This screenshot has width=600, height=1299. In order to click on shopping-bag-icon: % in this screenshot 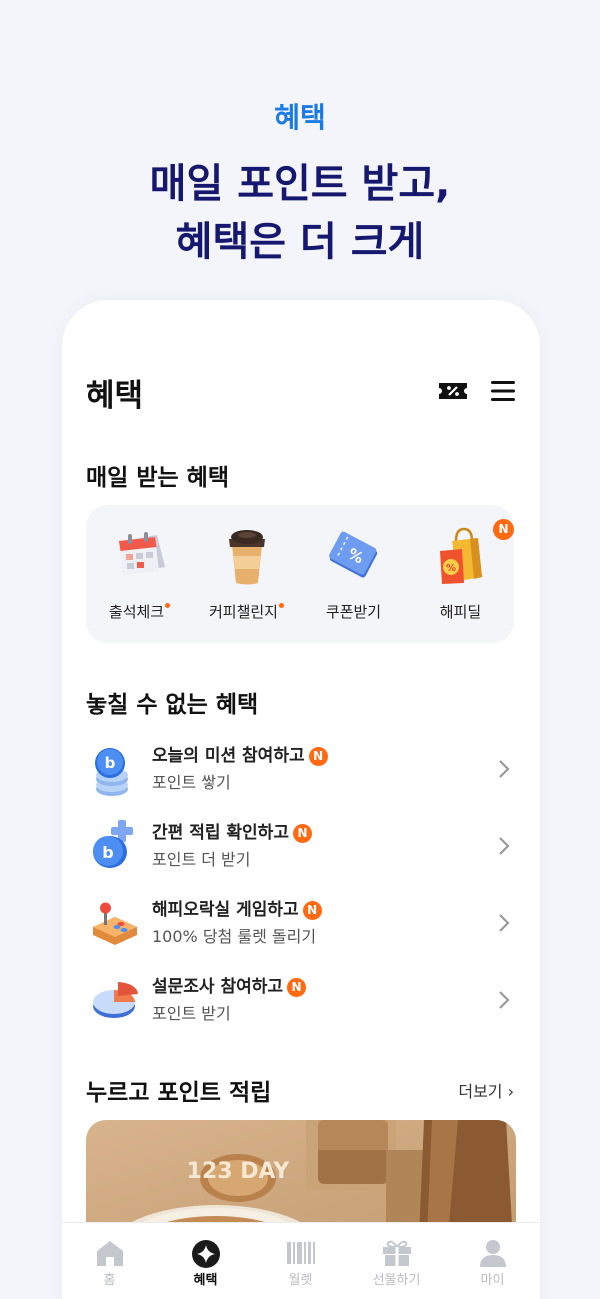, I will do `click(461, 555)`.